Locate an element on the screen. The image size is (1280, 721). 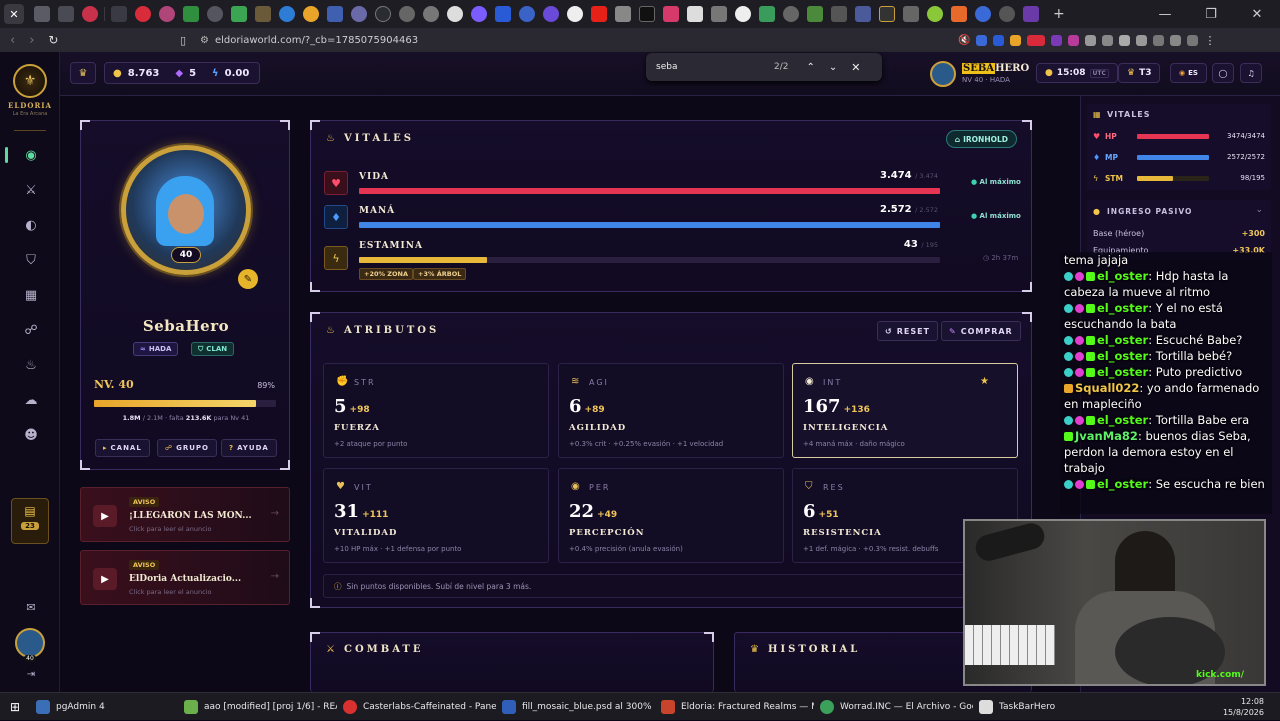
system-clock: 12:08 15/8/2026 is located at coordinates (1243, 707).